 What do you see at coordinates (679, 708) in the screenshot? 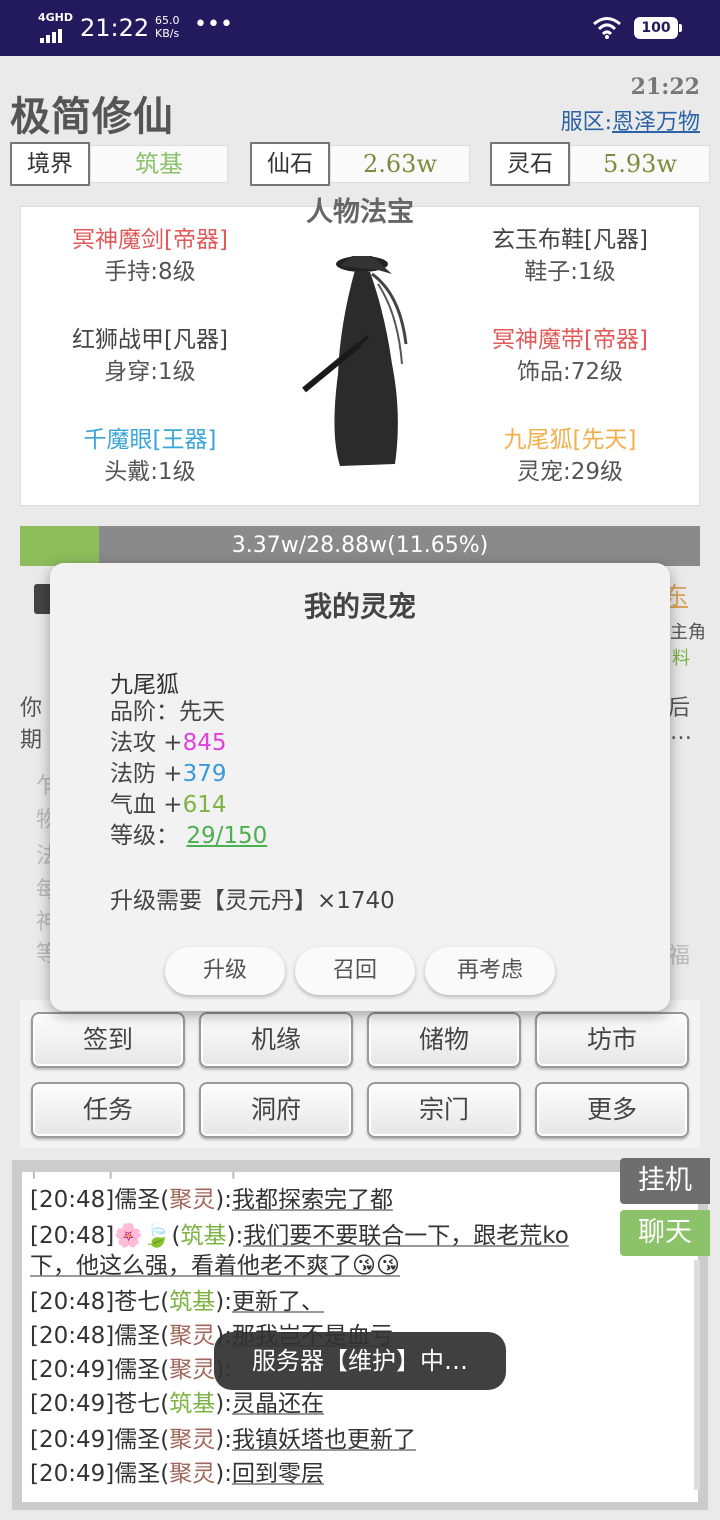
I see `info-text-3: 后` at bounding box center [679, 708].